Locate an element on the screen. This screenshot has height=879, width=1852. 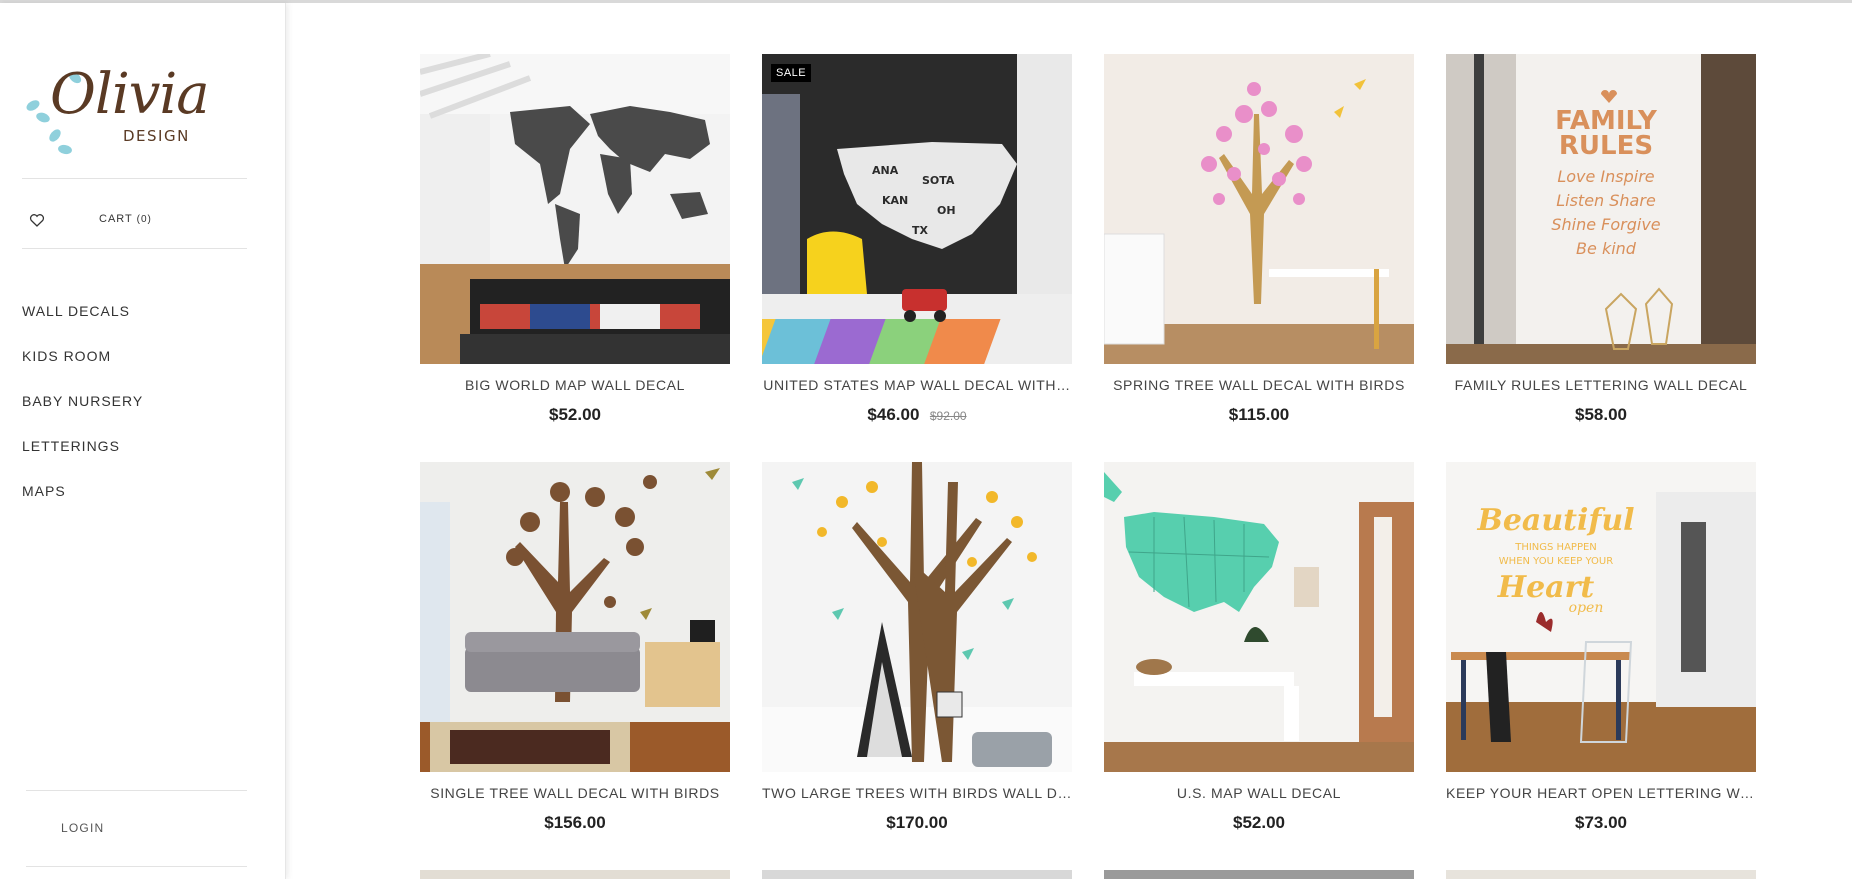
decal-text: Beautiful is located at coordinates (1555, 520).